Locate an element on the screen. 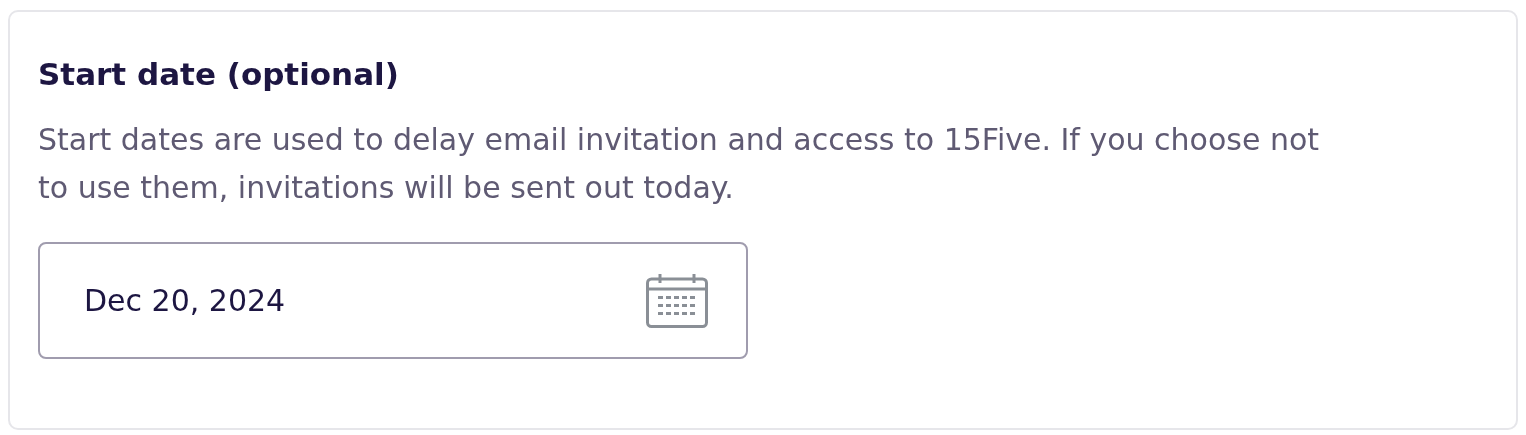  section-title: Start date (optional) is located at coordinates (219, 74).